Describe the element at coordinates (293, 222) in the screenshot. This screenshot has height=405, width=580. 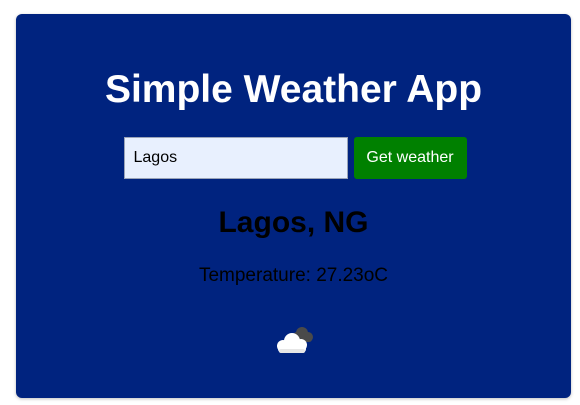
I see `location-heading: Lagos, NG` at that location.